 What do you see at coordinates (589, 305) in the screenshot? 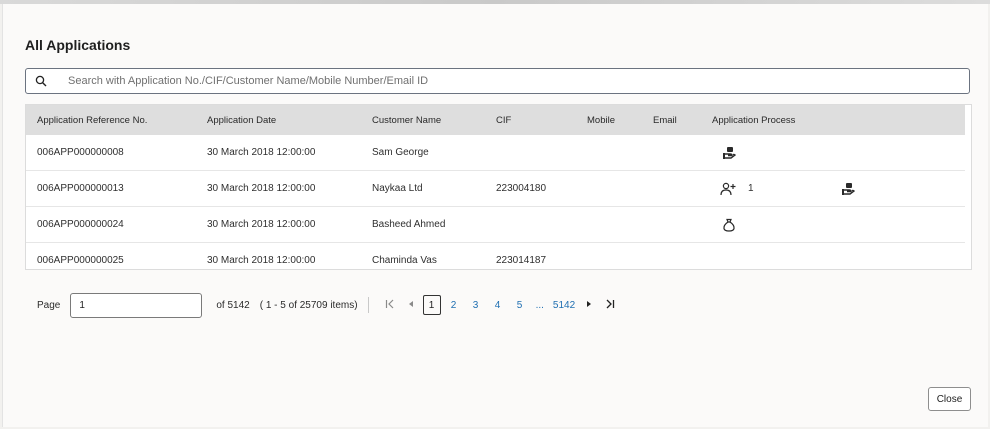
I see `next-page-icon` at bounding box center [589, 305].